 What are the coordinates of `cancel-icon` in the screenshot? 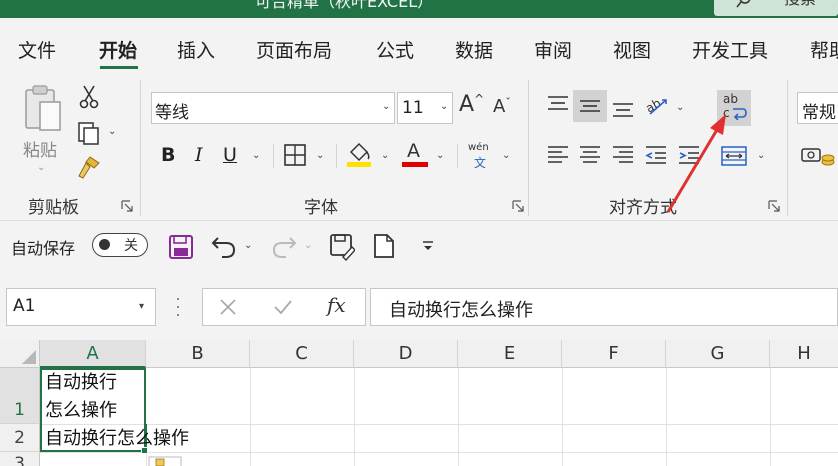 It's located at (228, 307).